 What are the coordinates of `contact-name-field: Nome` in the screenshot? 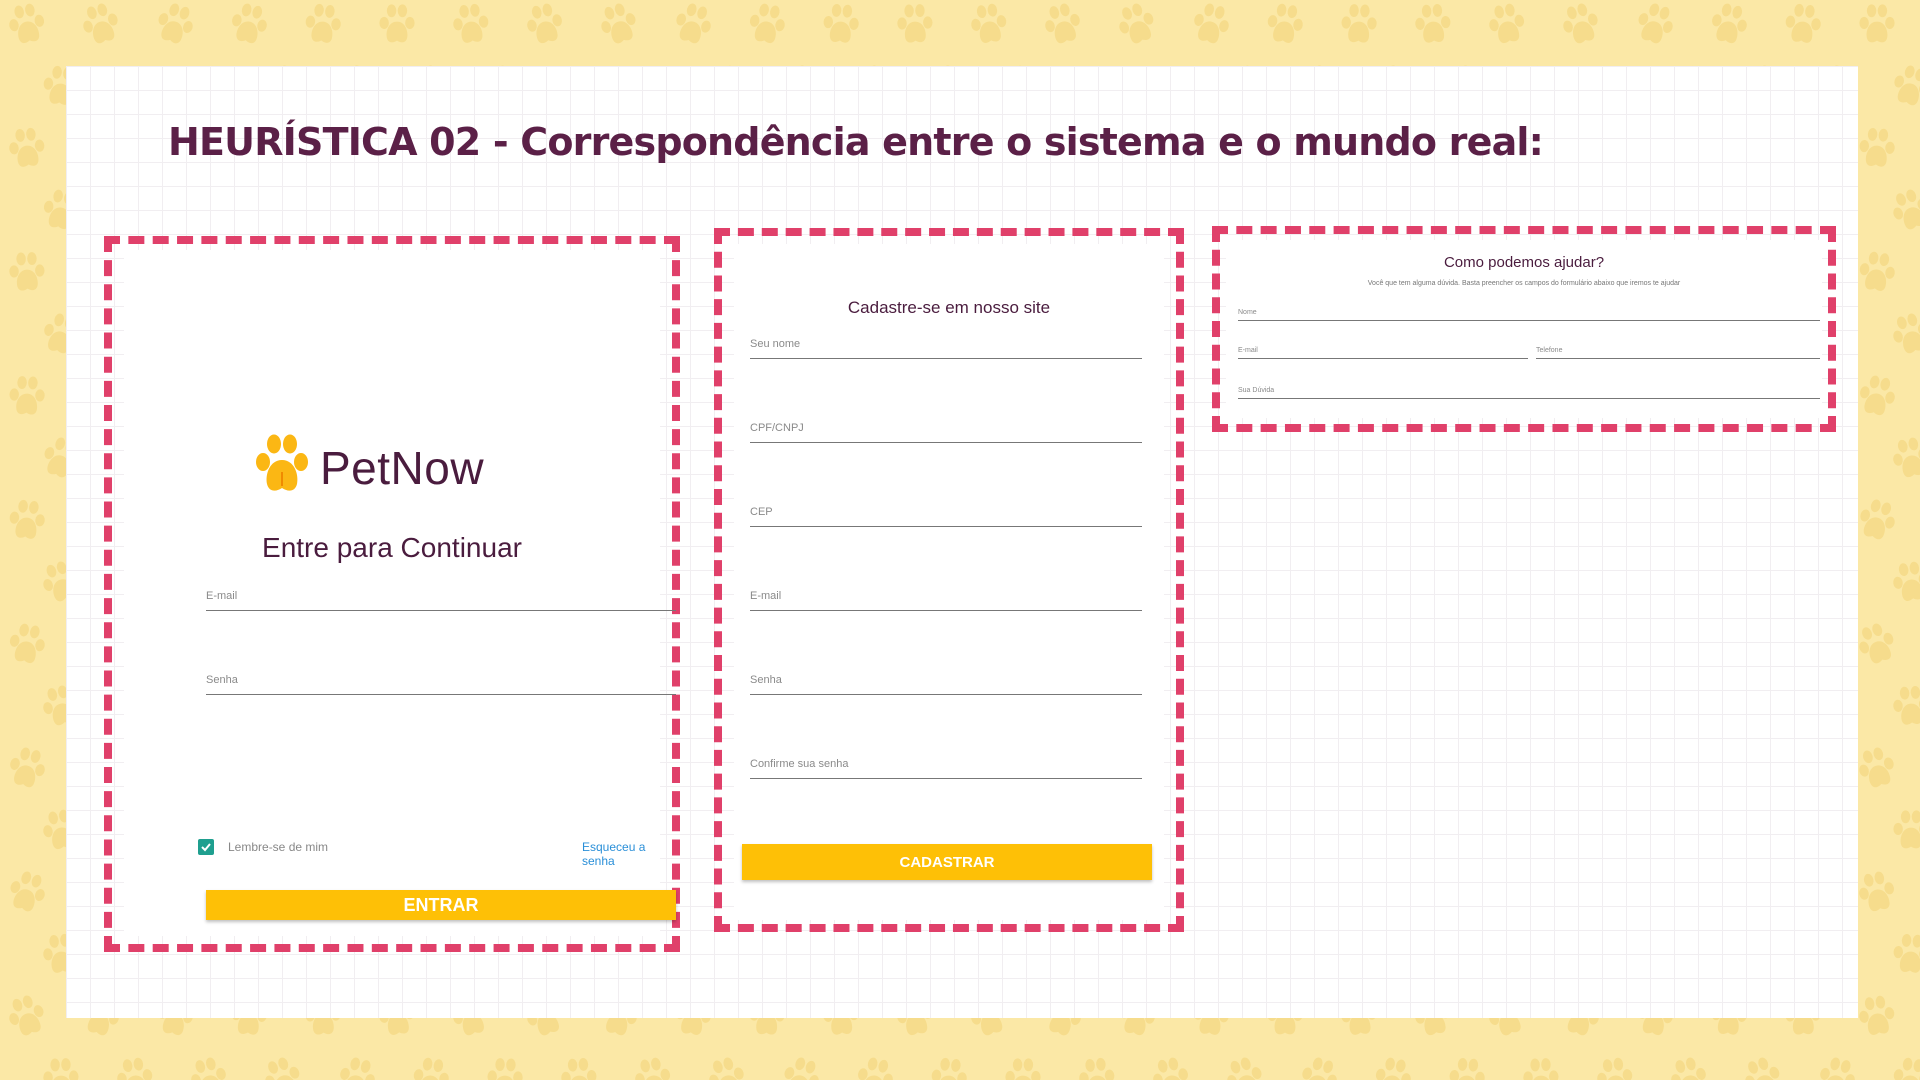 It's located at (1529, 309).